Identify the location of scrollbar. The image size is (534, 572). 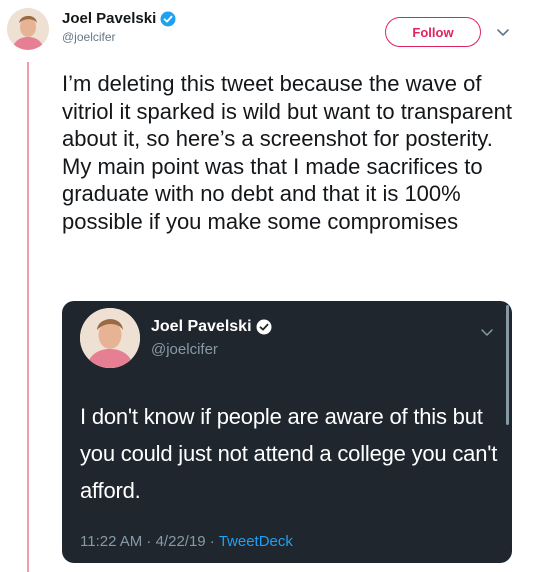
(507, 365).